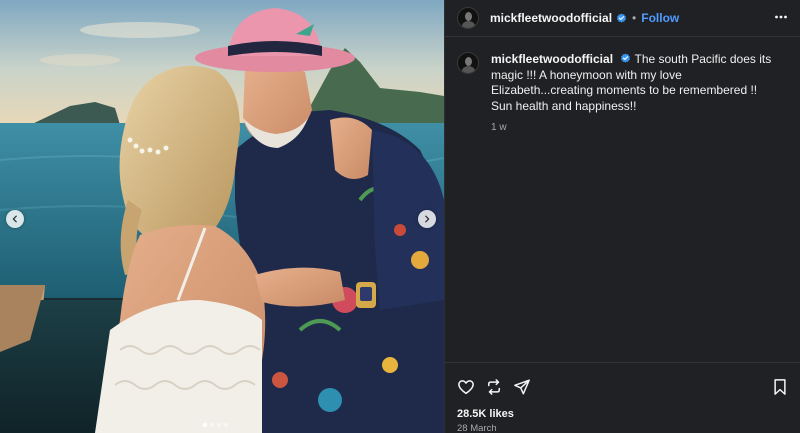 This screenshot has width=800, height=433. Describe the element at coordinates (622, 397) in the screenshot. I see `post-actions: 28.5K likes 28 March` at that location.